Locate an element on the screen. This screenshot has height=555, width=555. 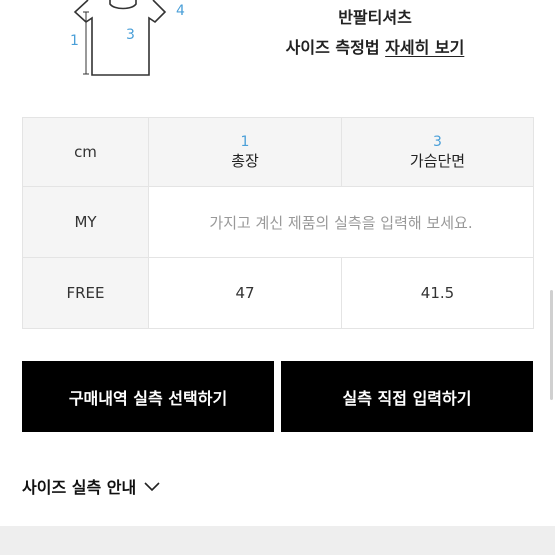
column-number: 3 is located at coordinates (437, 142).